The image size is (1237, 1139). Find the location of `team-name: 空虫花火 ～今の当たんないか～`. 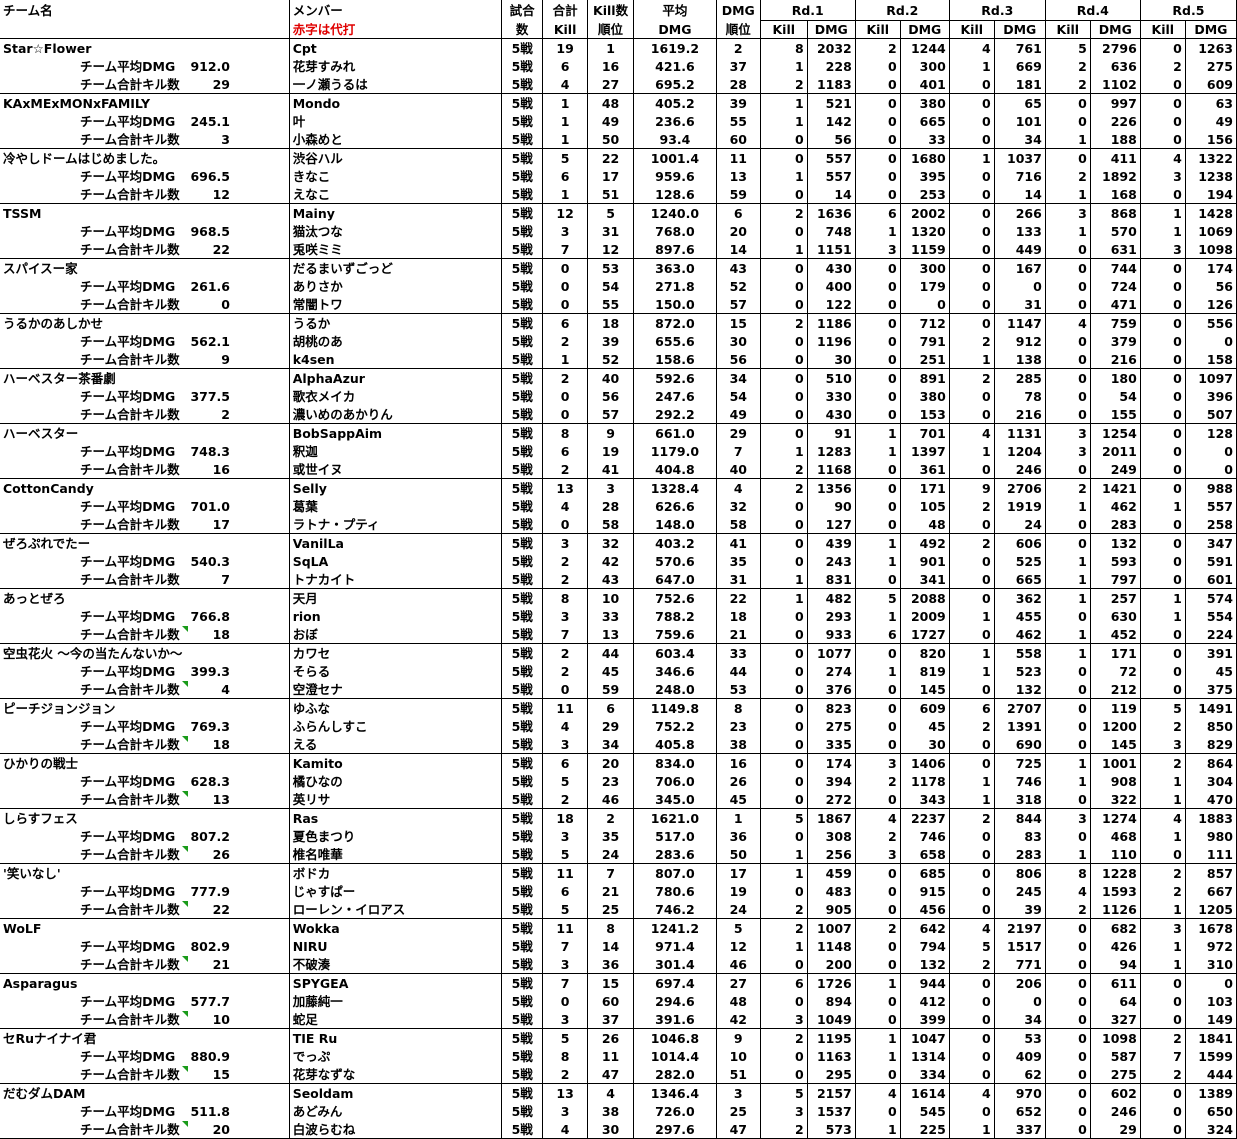

team-name: 空虫花火 ～今の当たんないか～ is located at coordinates (145, 652).